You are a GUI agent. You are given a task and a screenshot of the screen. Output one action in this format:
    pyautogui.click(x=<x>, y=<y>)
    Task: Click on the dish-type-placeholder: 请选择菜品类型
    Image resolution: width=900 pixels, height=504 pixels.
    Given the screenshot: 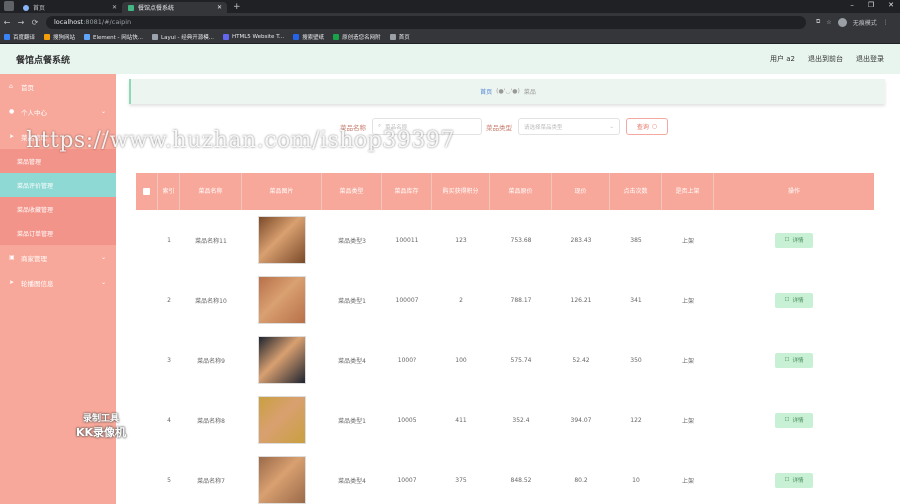 What is the action you would take?
    pyautogui.click(x=543, y=127)
    